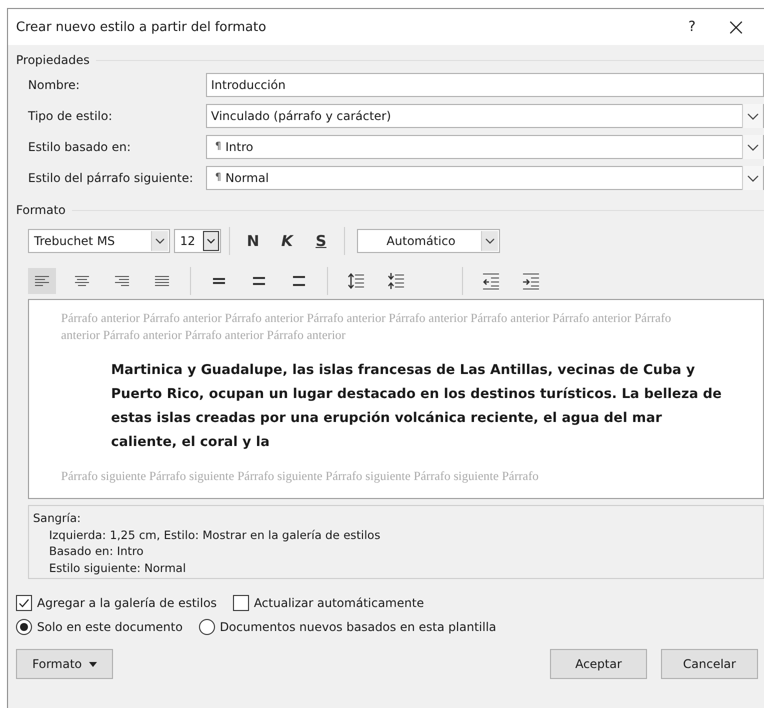  Describe the element at coordinates (491, 281) in the screenshot. I see `indent-decrease-icon` at that location.